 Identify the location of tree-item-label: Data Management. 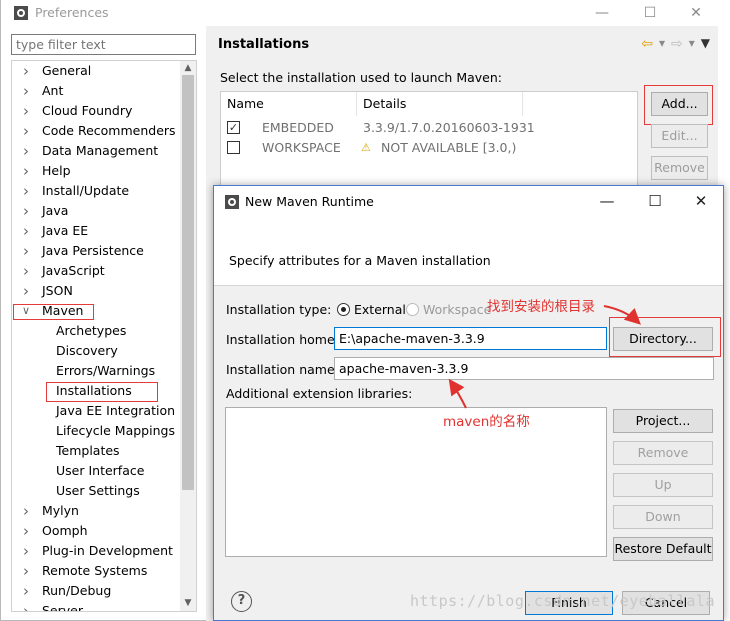
(100, 150).